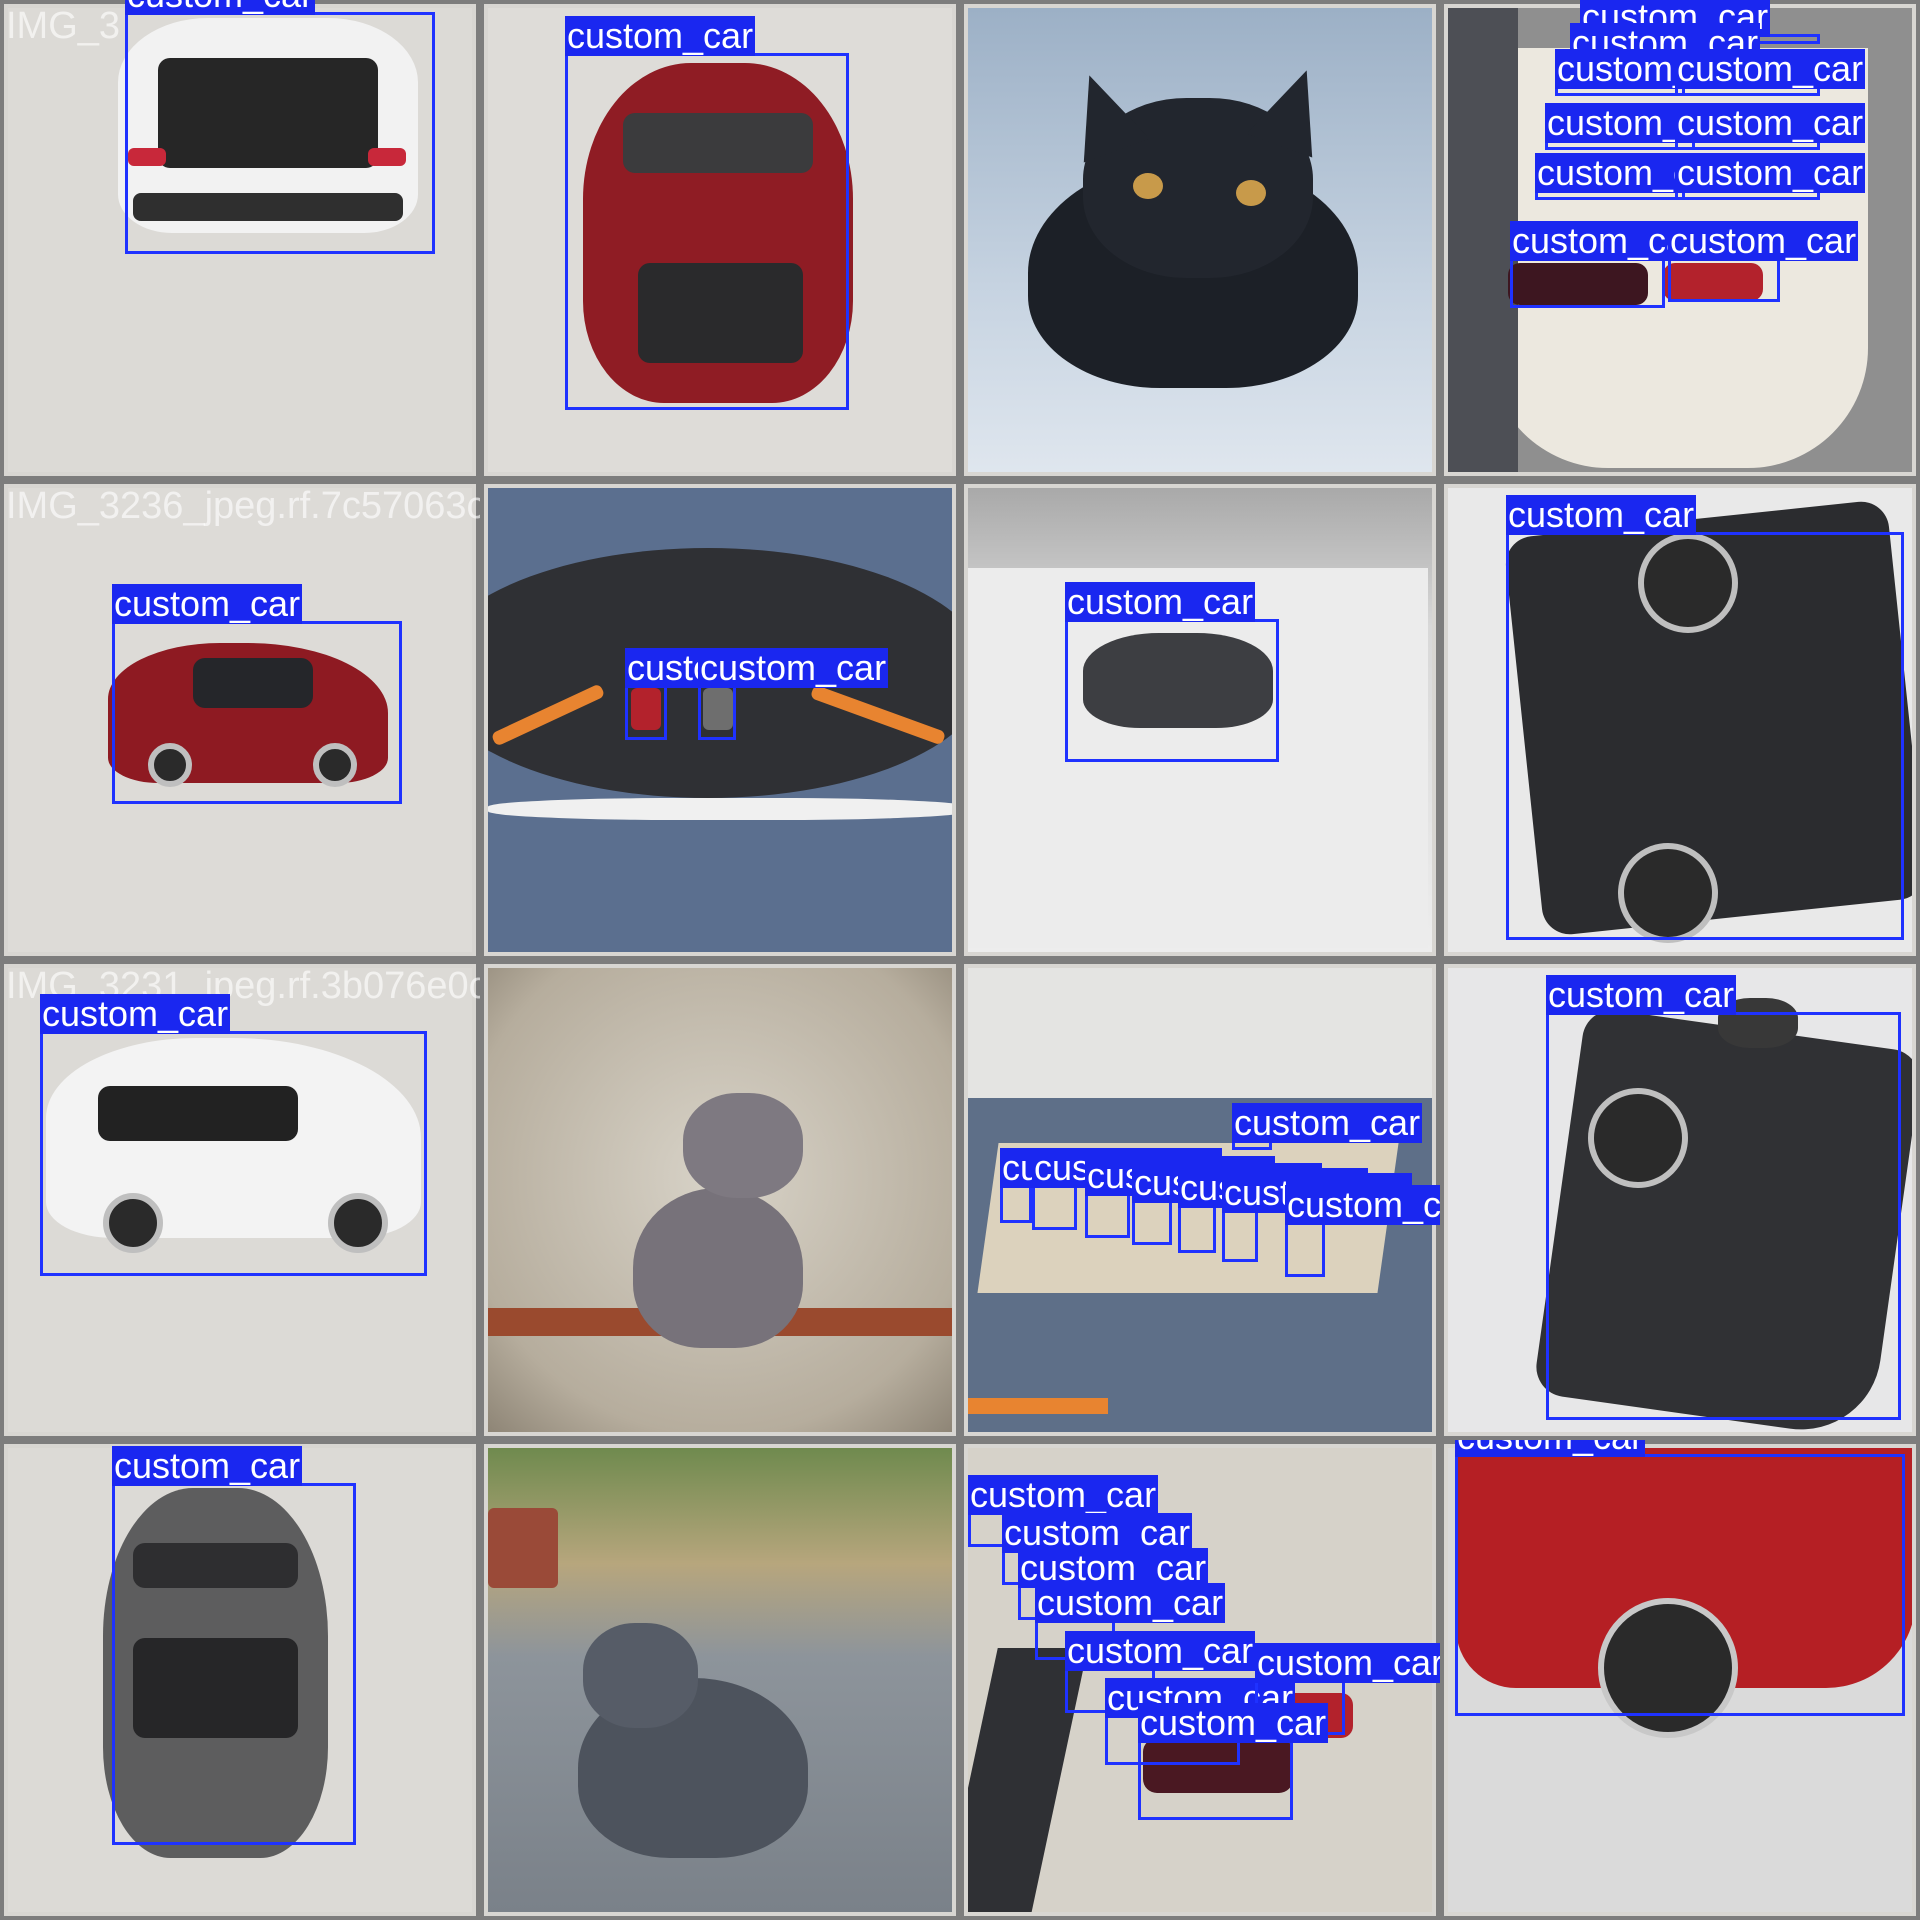  I want to click on tile-black-cat, so click(1200, 240).